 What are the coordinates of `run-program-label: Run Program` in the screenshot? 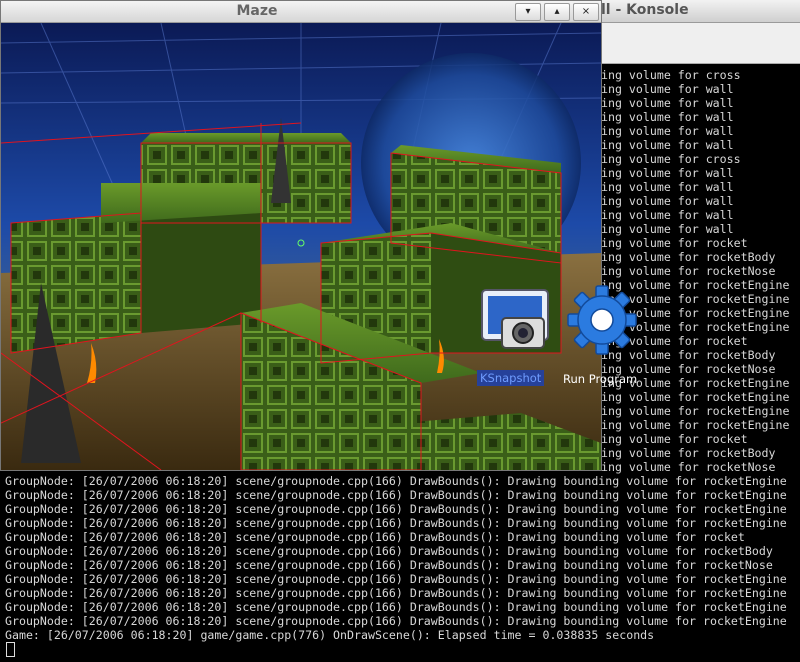 It's located at (600, 379).